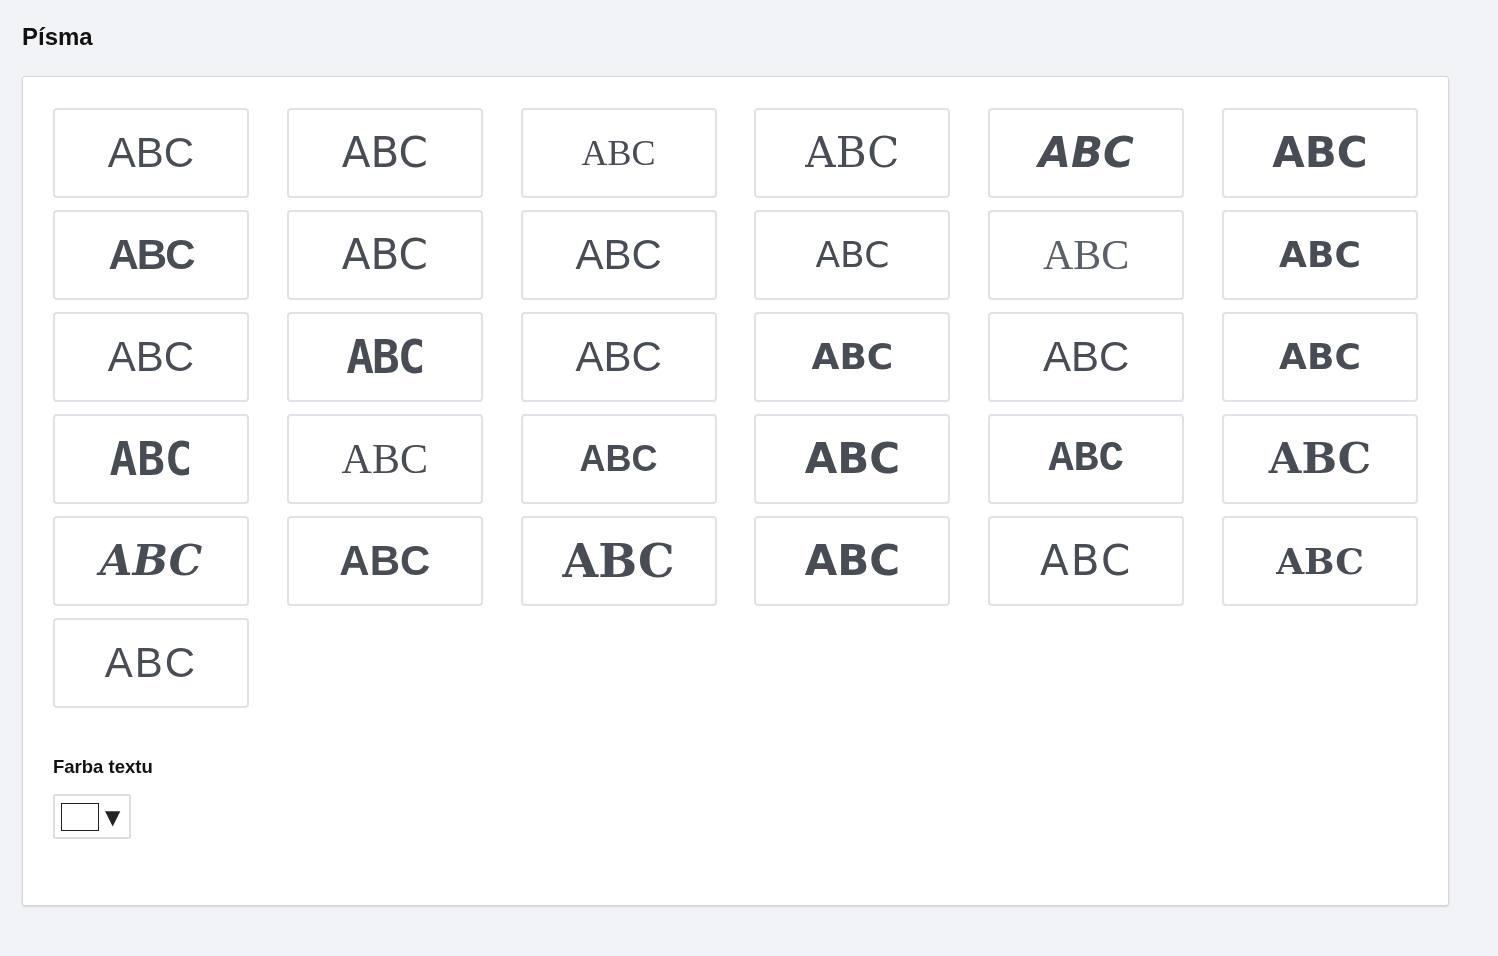 The width and height of the screenshot is (1498, 956). Describe the element at coordinates (58, 37) in the screenshot. I see `section-title: Písma` at that location.